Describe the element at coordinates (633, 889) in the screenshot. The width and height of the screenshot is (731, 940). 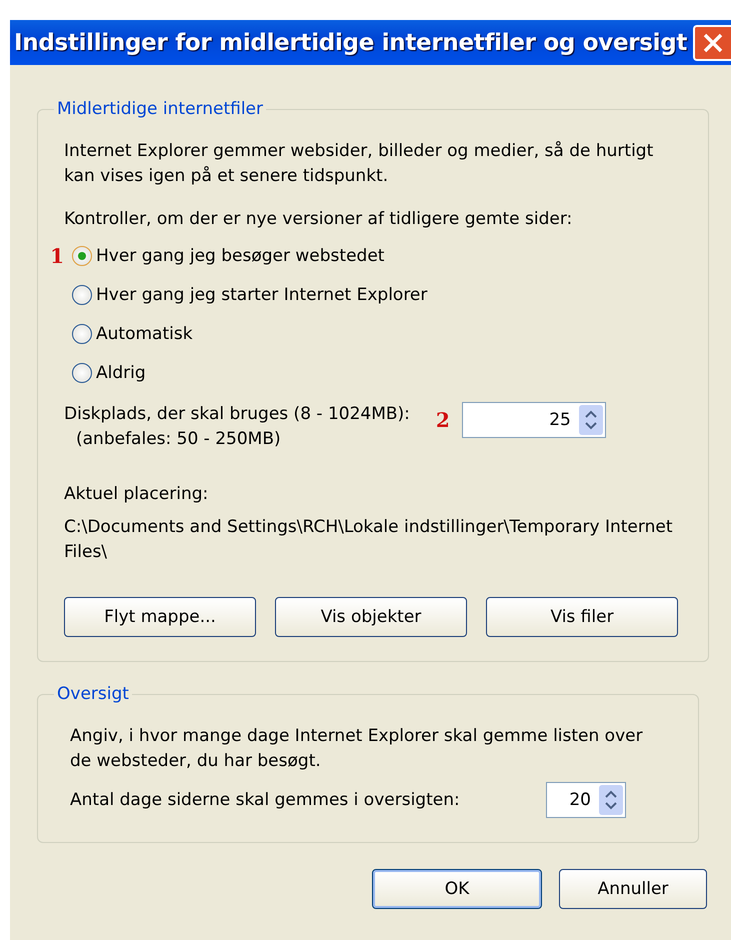
I see `dialog-button: Annuller` at that location.